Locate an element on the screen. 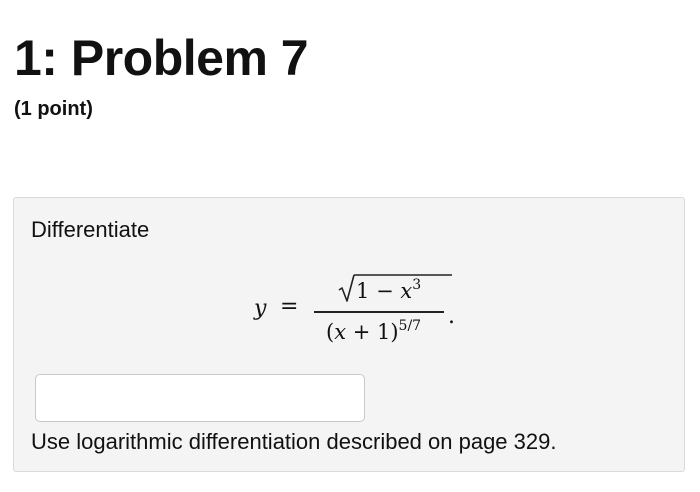  denominator: (x + 1)5/7 is located at coordinates (373, 331).